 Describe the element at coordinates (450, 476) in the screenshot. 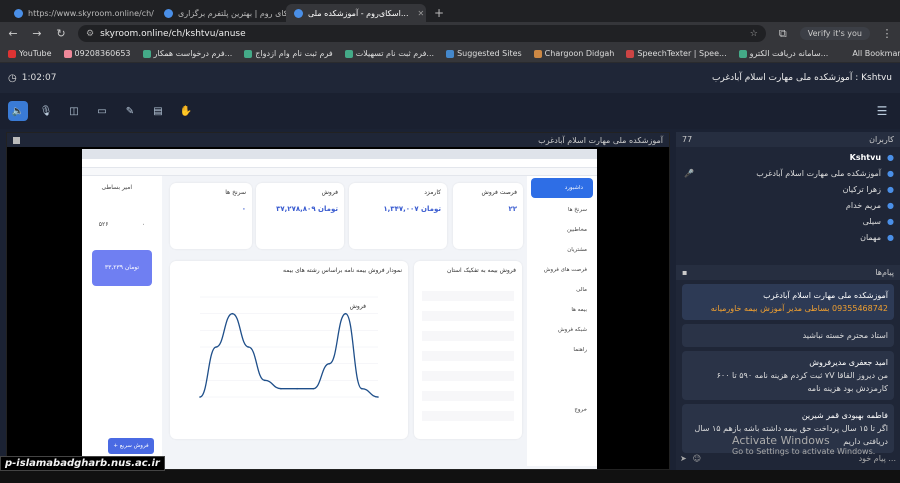

I see `footer-bar` at that location.